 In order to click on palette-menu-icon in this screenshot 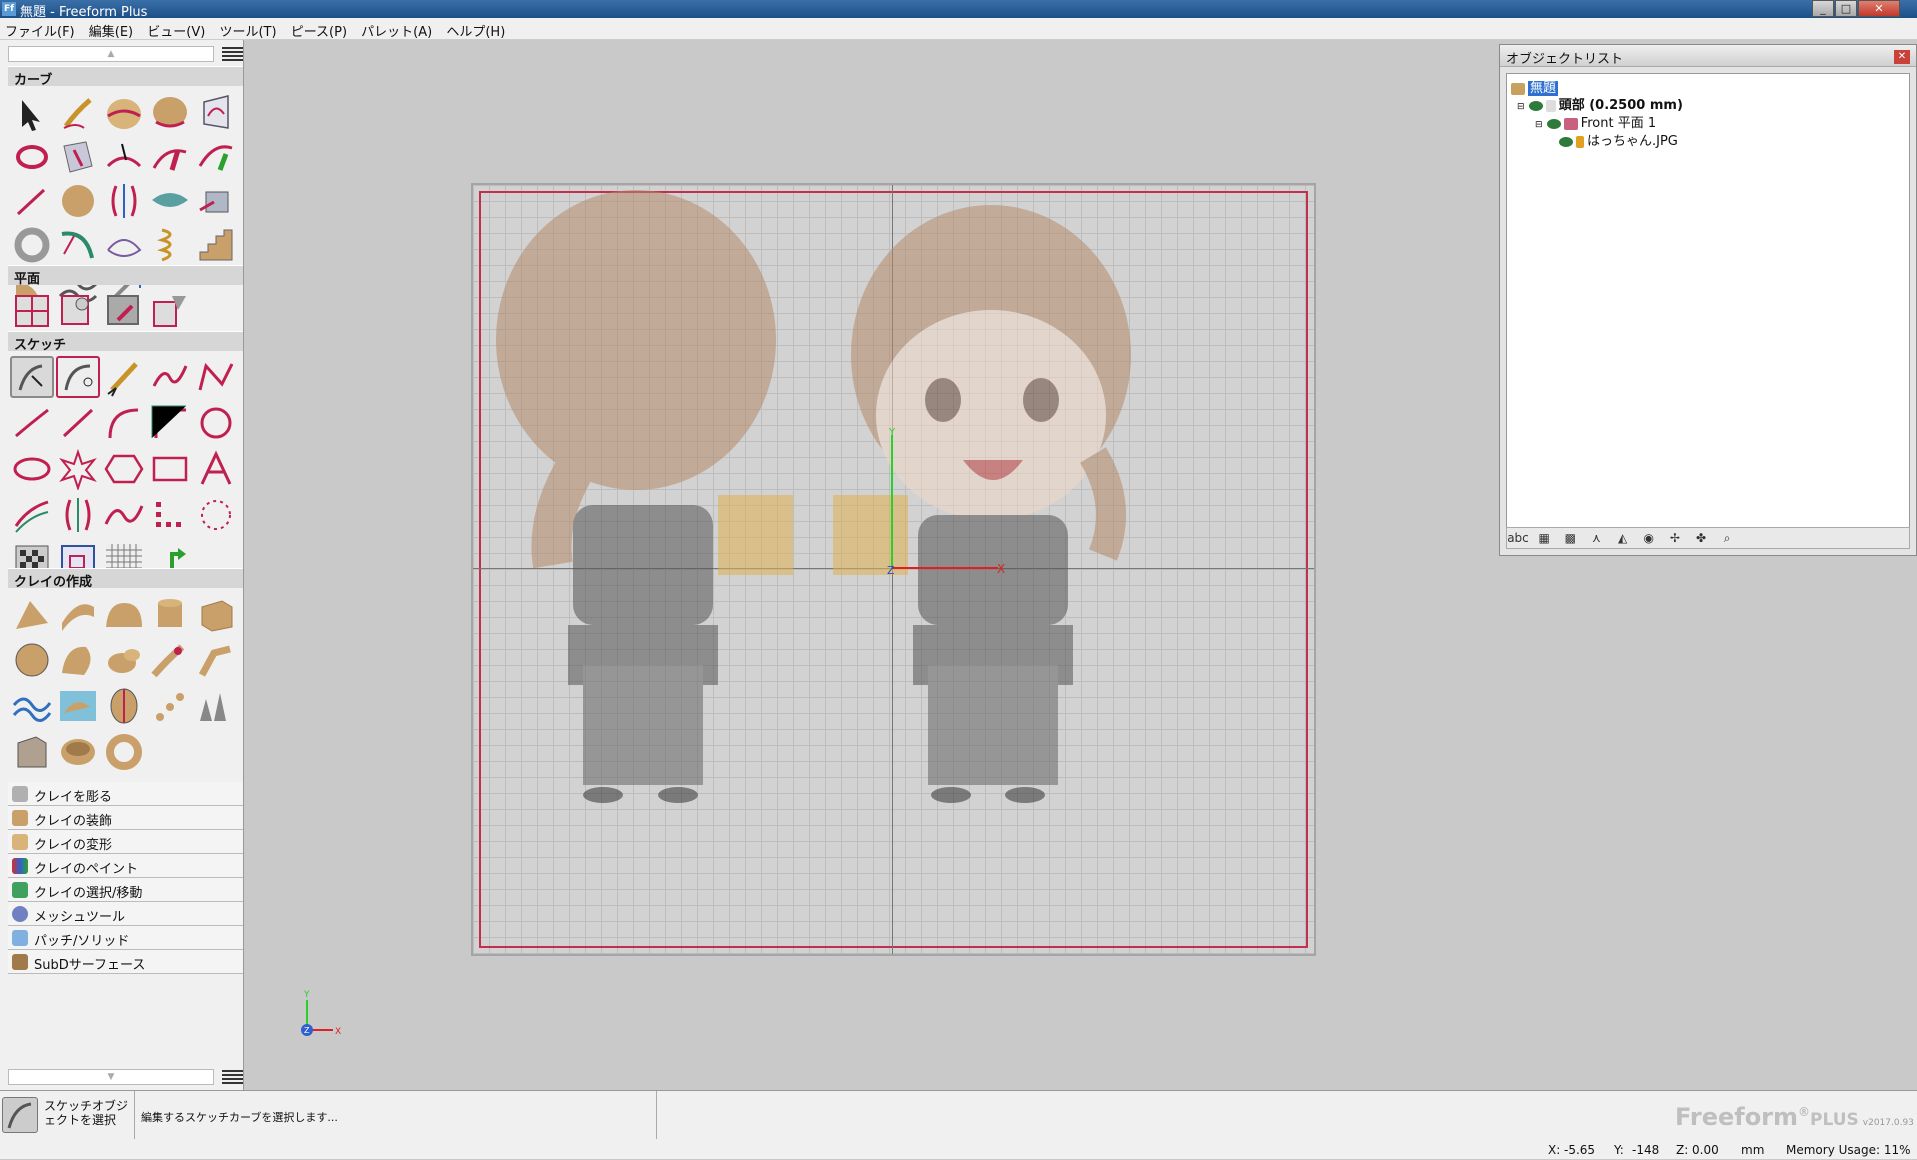, I will do `click(232, 54)`.